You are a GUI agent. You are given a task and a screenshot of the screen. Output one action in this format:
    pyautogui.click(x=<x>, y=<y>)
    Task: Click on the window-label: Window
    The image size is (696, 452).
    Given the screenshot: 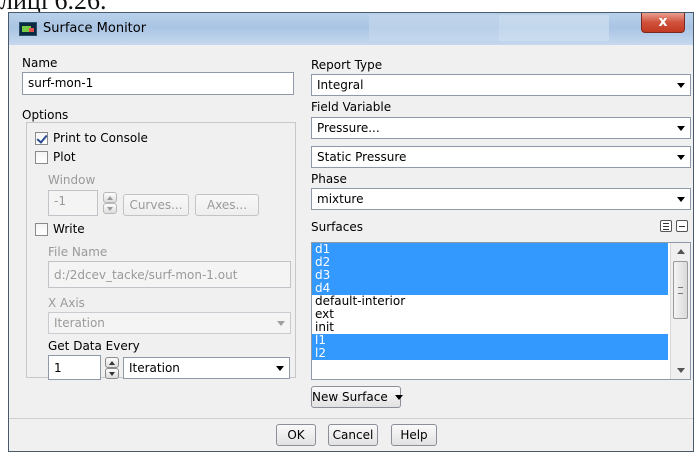 What is the action you would take?
    pyautogui.click(x=72, y=180)
    